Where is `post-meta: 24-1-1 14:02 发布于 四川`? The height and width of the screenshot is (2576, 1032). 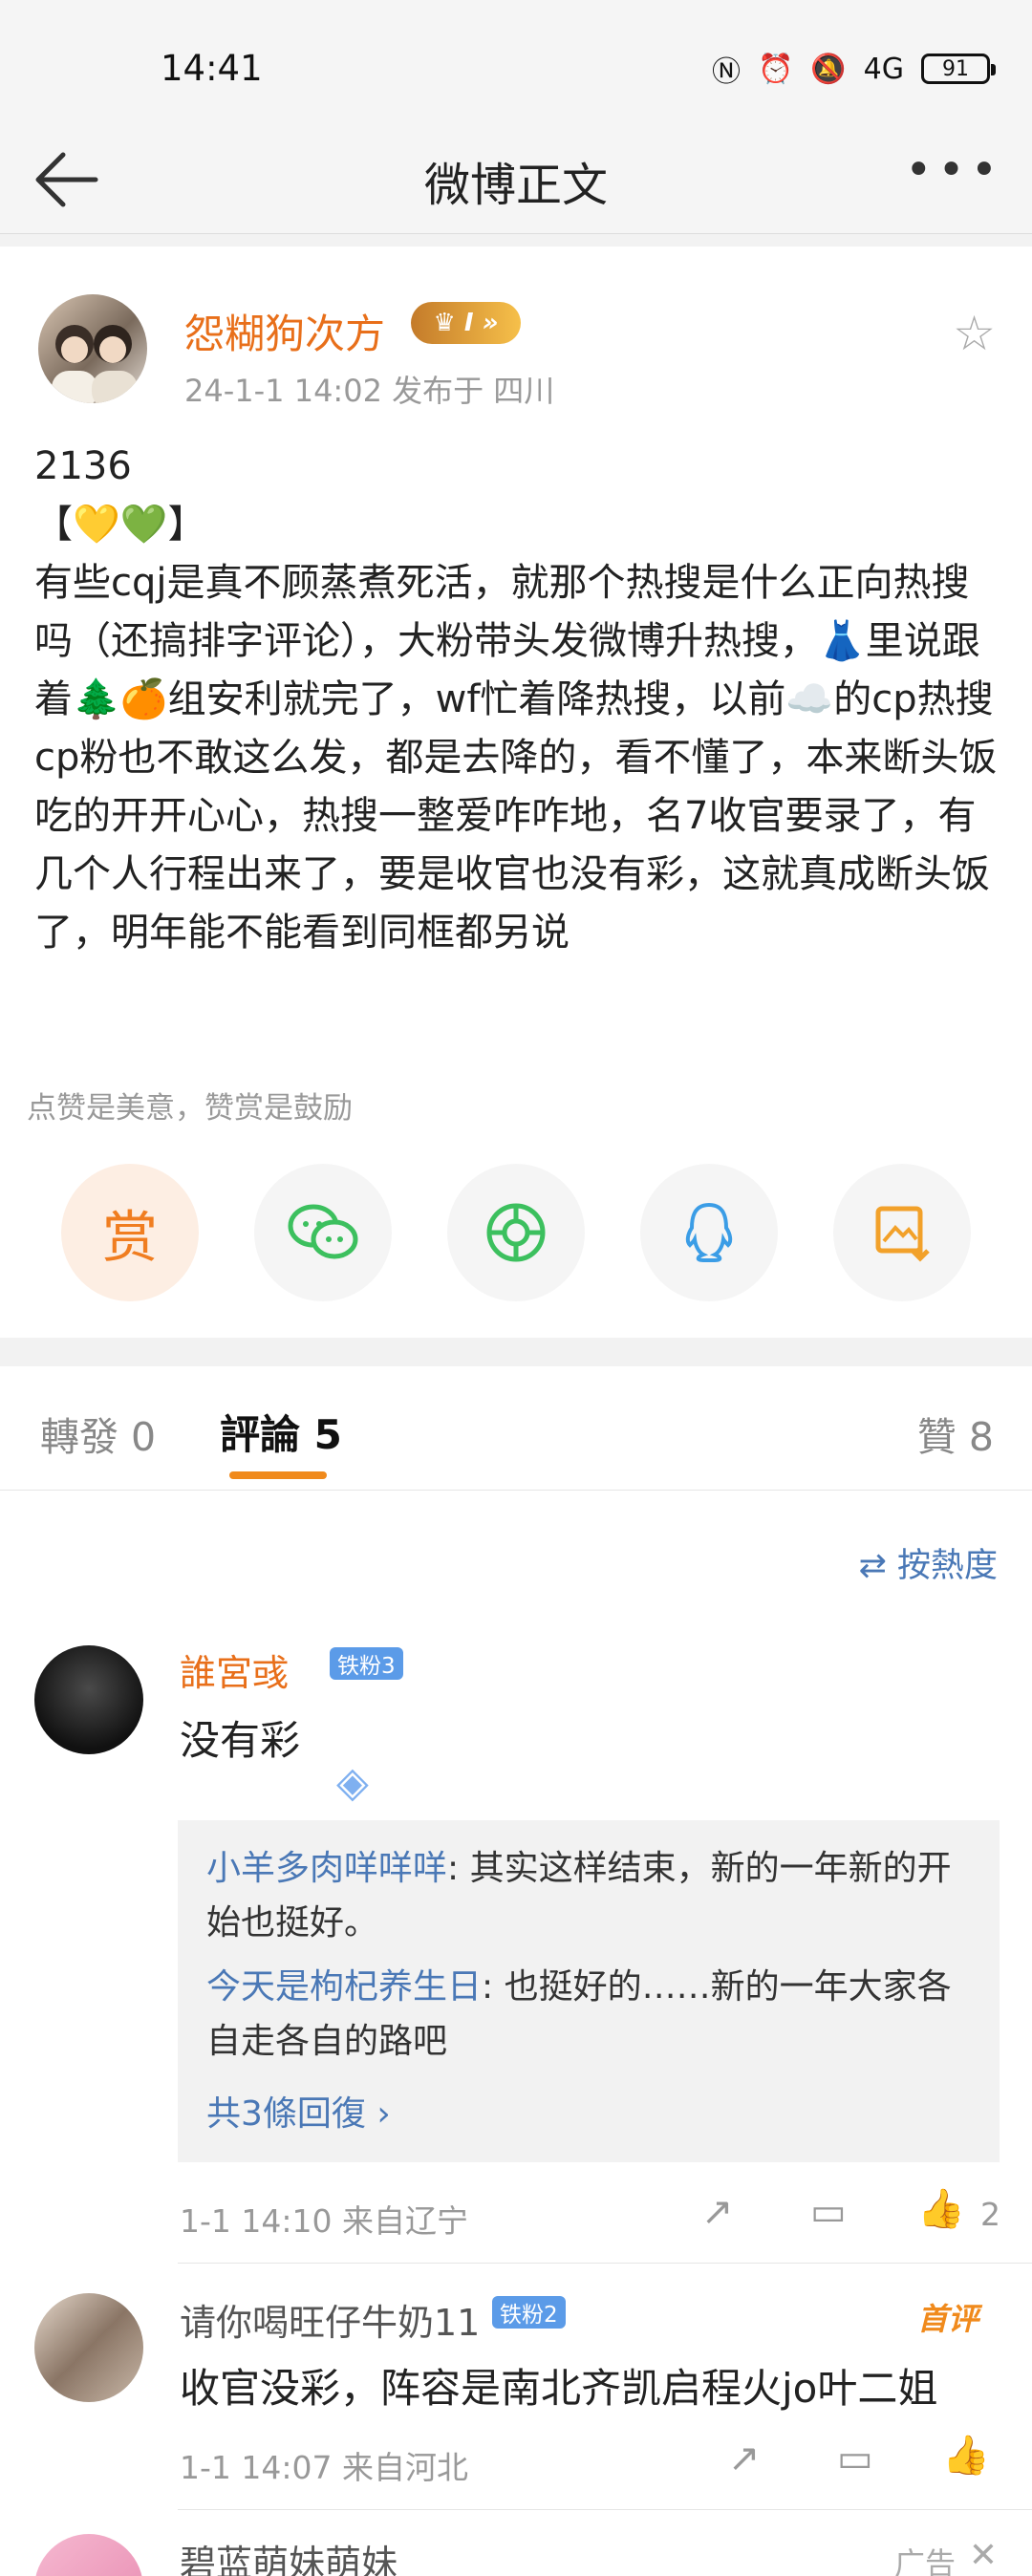 post-meta: 24-1-1 14:02 发布于 四川 is located at coordinates (370, 391).